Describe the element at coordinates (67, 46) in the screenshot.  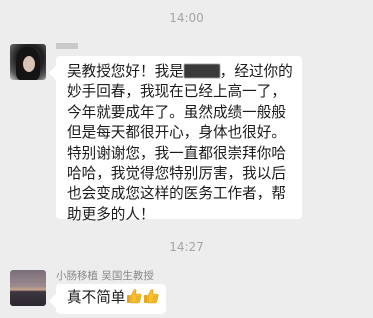
I see `sender-name-redacted` at that location.